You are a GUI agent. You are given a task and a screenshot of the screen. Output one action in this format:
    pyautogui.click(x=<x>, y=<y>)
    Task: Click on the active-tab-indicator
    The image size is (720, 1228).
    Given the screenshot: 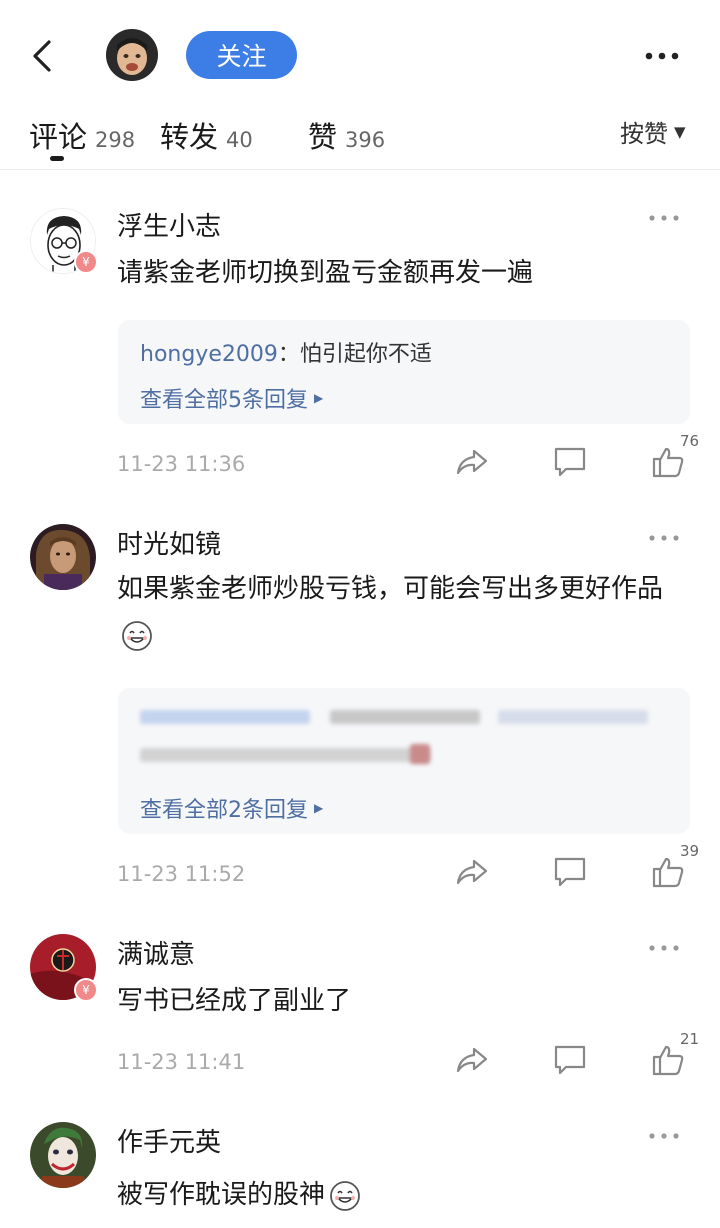 What is the action you would take?
    pyautogui.click(x=57, y=158)
    